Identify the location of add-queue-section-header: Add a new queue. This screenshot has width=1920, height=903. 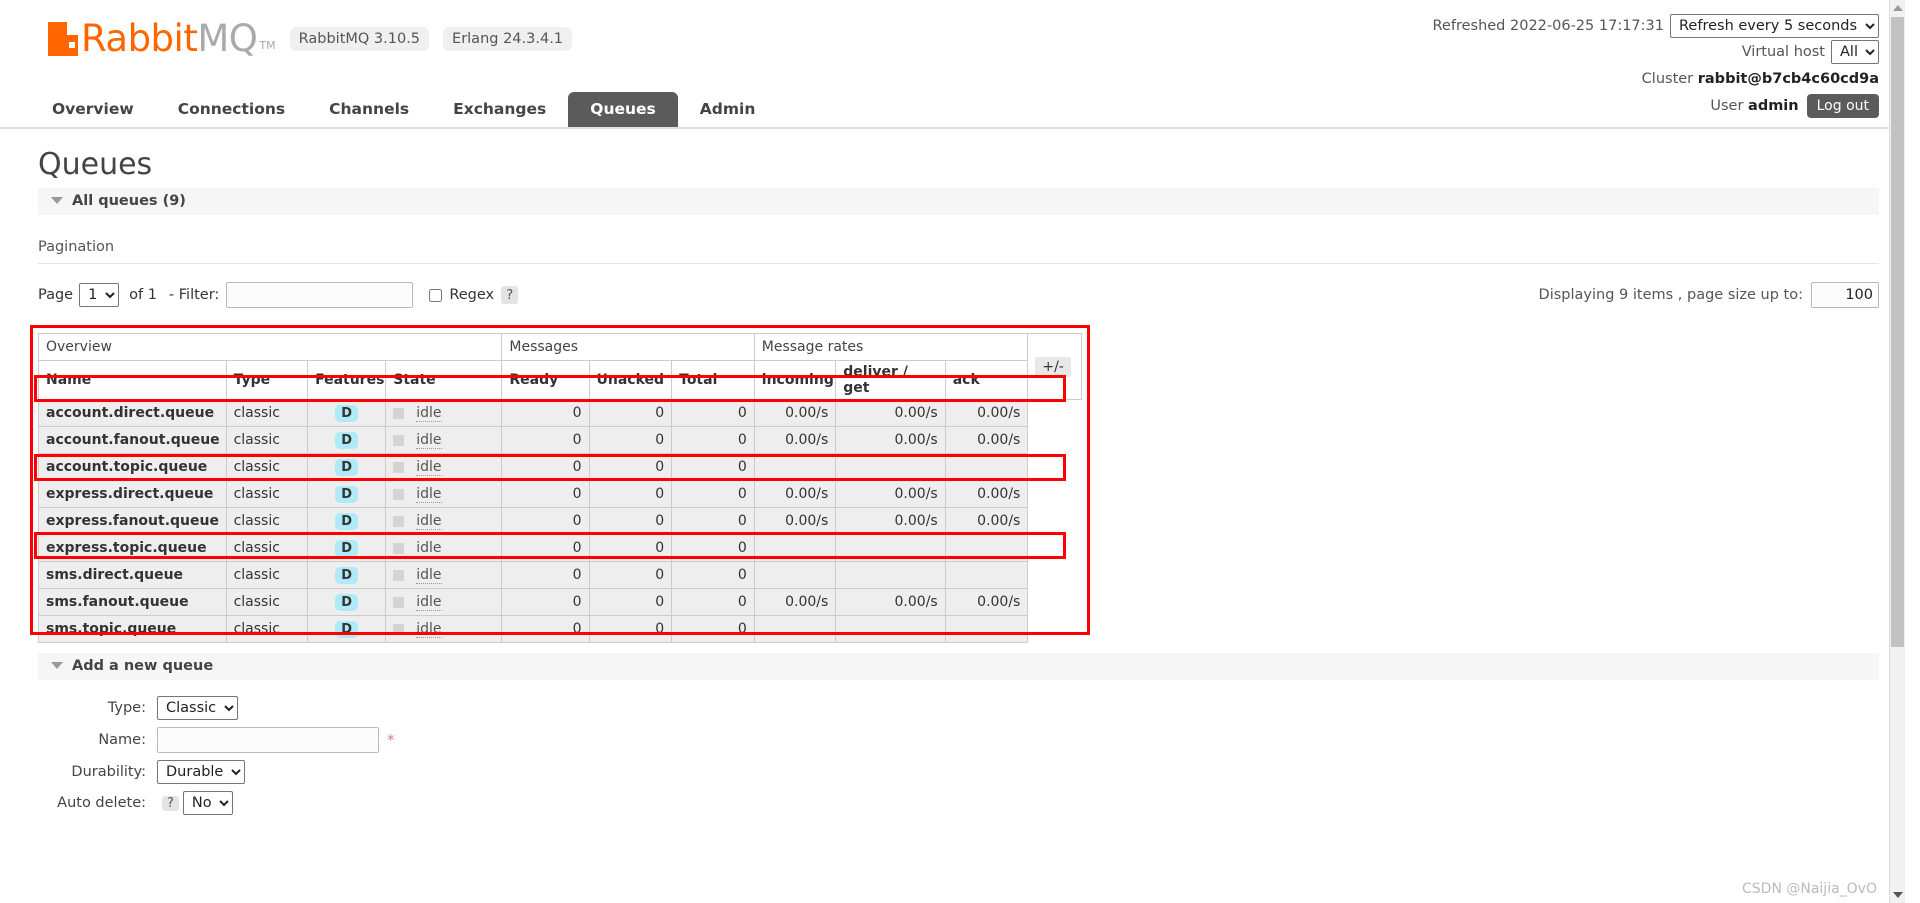
(958, 666).